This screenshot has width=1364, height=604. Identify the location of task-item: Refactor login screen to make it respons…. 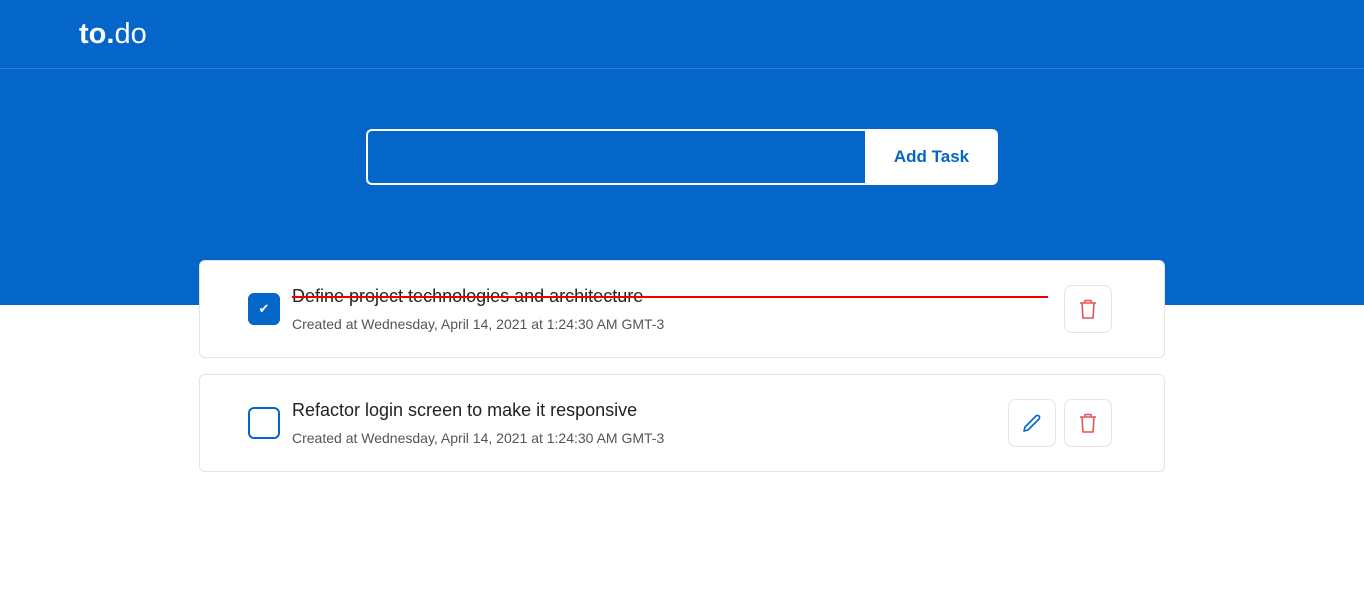
(682, 423).